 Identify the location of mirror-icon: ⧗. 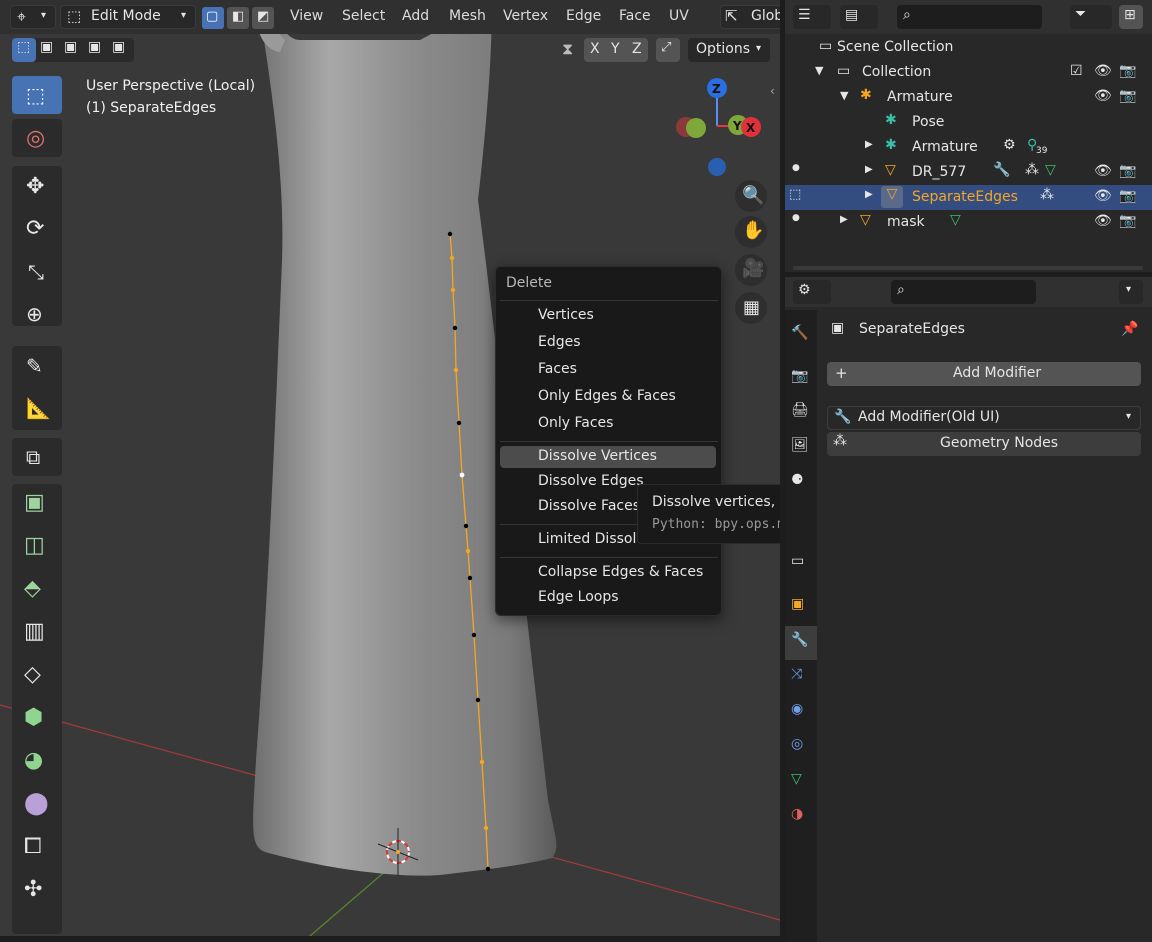
(567, 49).